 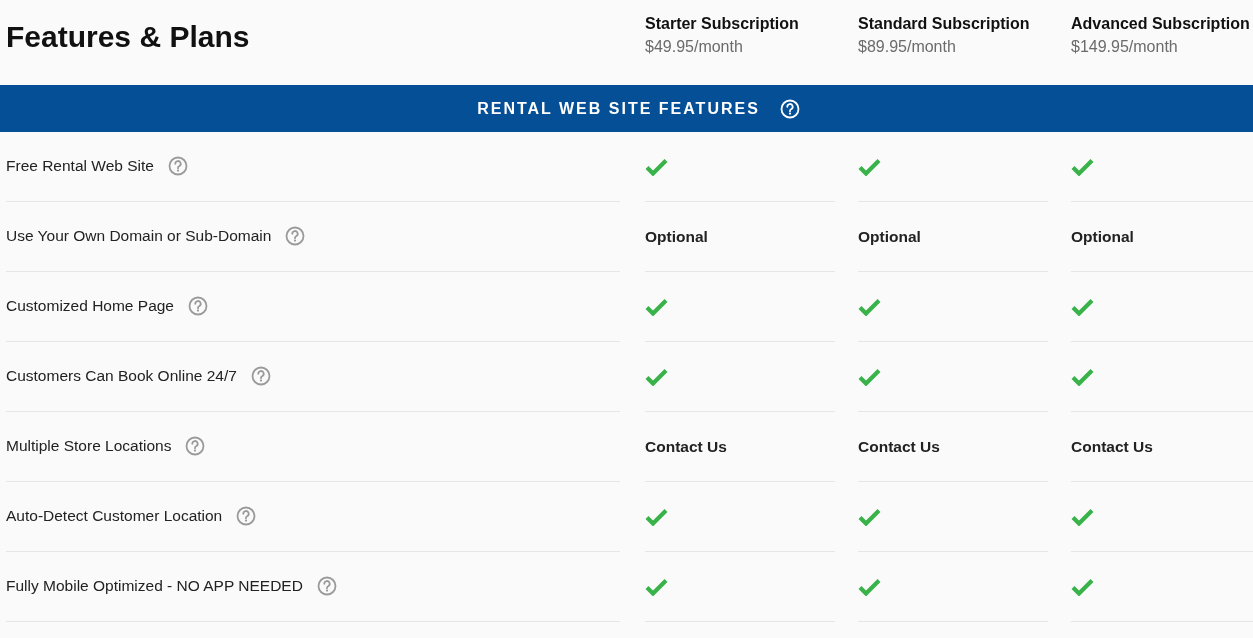 What do you see at coordinates (1125, 47) in the screenshot?
I see `plan-price: $149.95/month` at bounding box center [1125, 47].